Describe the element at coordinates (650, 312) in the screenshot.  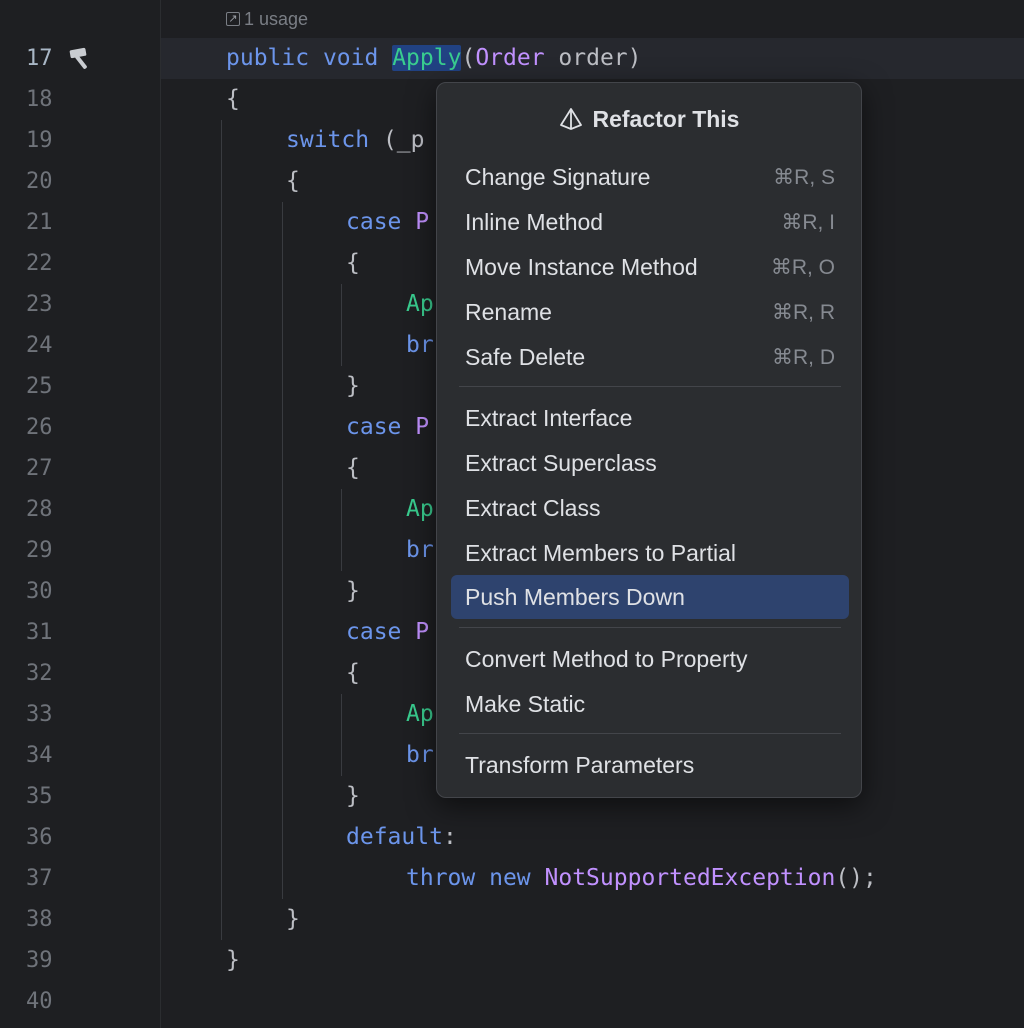
I see `menu-item-rename: Rename ⌘R, R` at that location.